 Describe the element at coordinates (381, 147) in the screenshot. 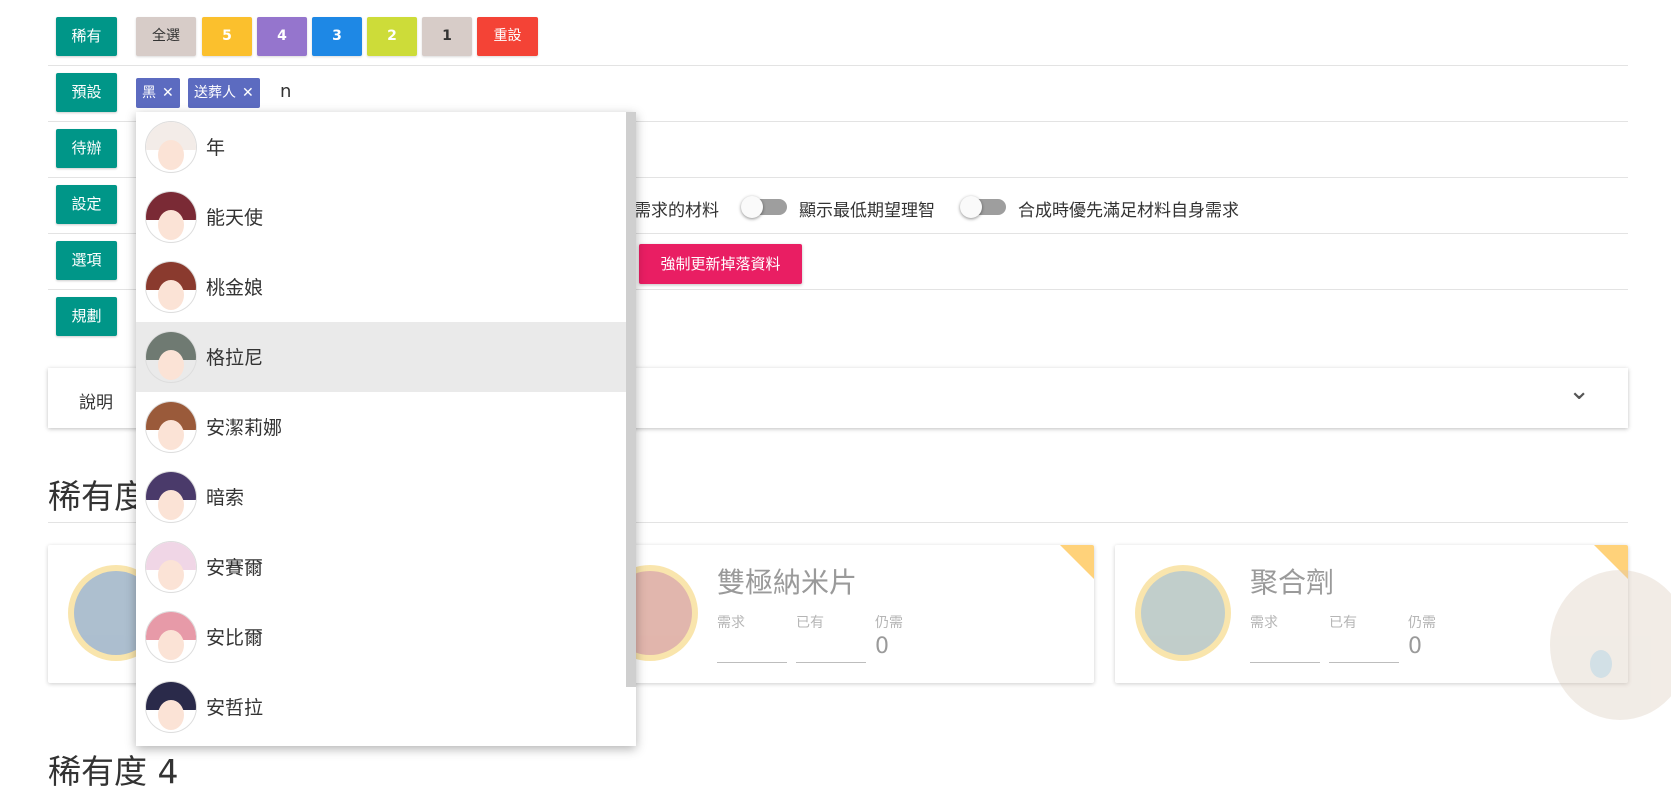

I see `dropdown-item: 年` at that location.